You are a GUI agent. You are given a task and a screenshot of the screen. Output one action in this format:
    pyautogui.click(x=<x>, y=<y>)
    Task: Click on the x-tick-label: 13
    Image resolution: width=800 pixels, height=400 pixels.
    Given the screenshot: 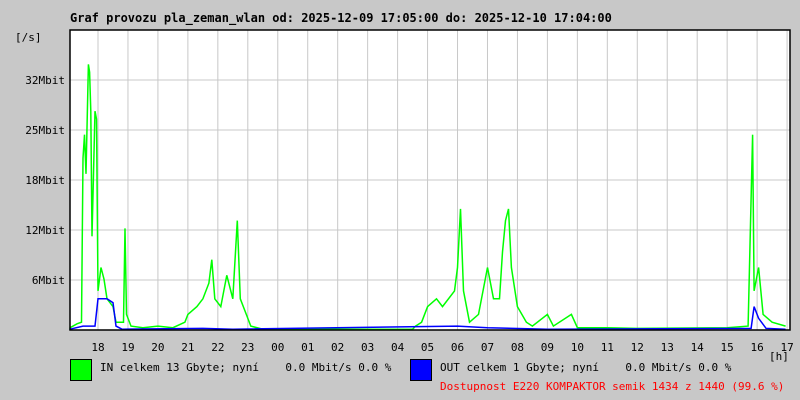 What is the action you would take?
    pyautogui.click(x=667, y=347)
    